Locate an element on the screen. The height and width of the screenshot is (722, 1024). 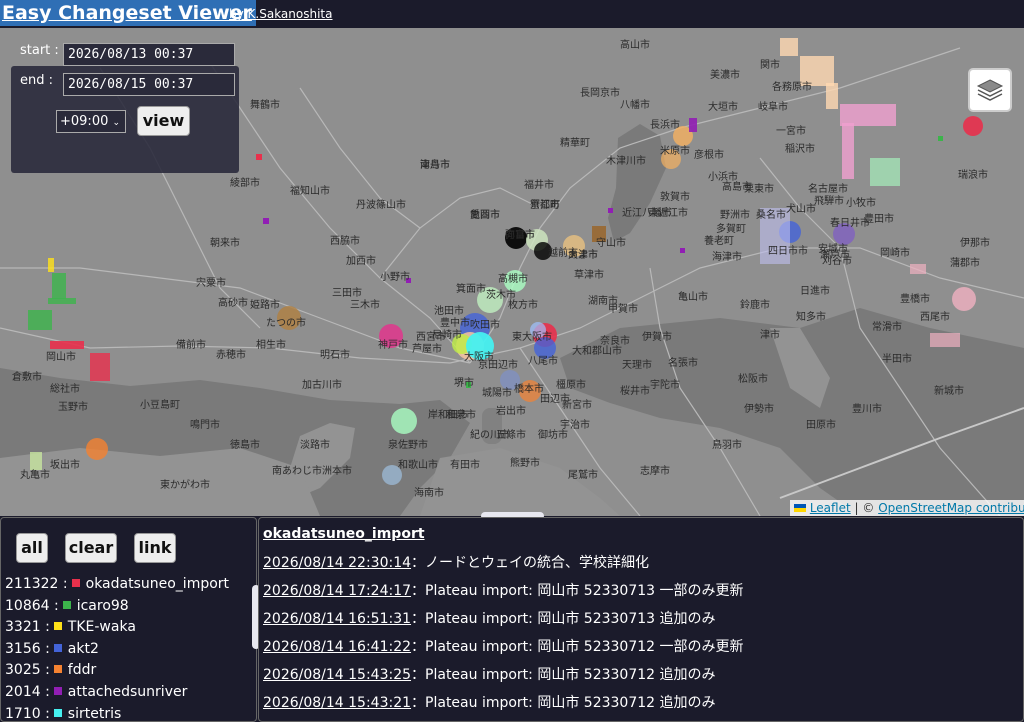
user-edit-count: 3025 : is located at coordinates (27, 670).